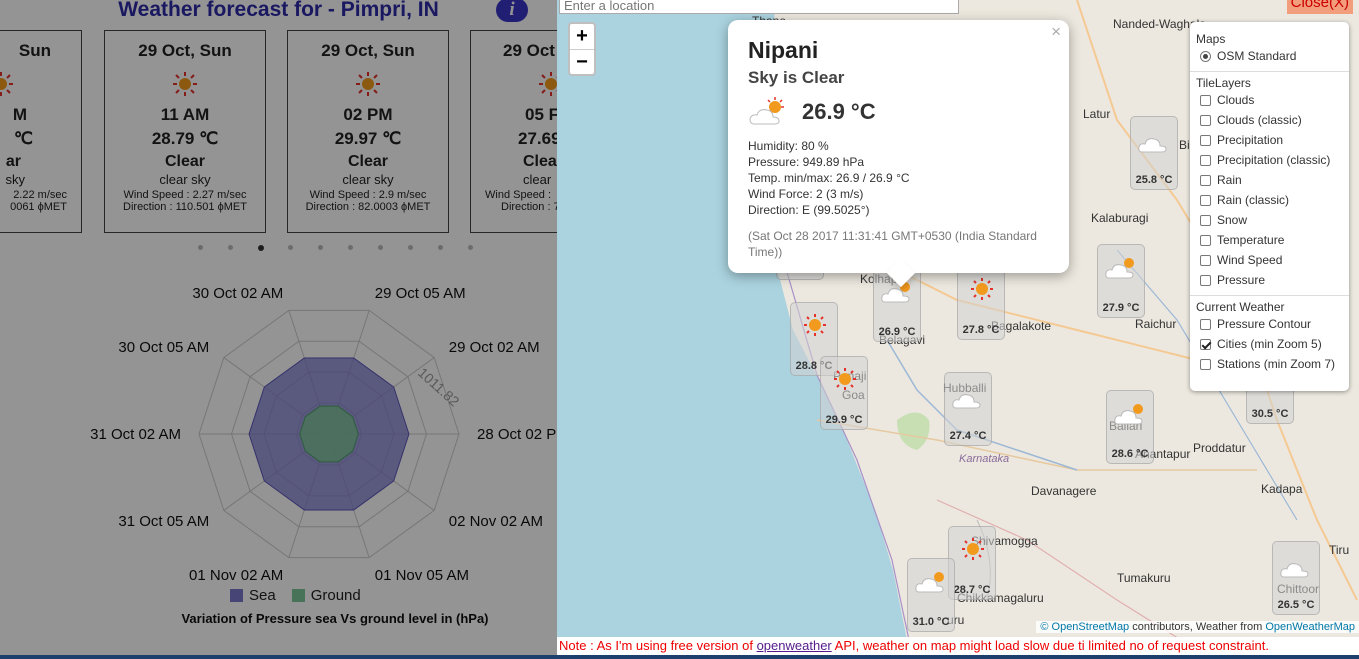 The image size is (1359, 659). I want to click on layer-label: OSM Standard, so click(1257, 56).